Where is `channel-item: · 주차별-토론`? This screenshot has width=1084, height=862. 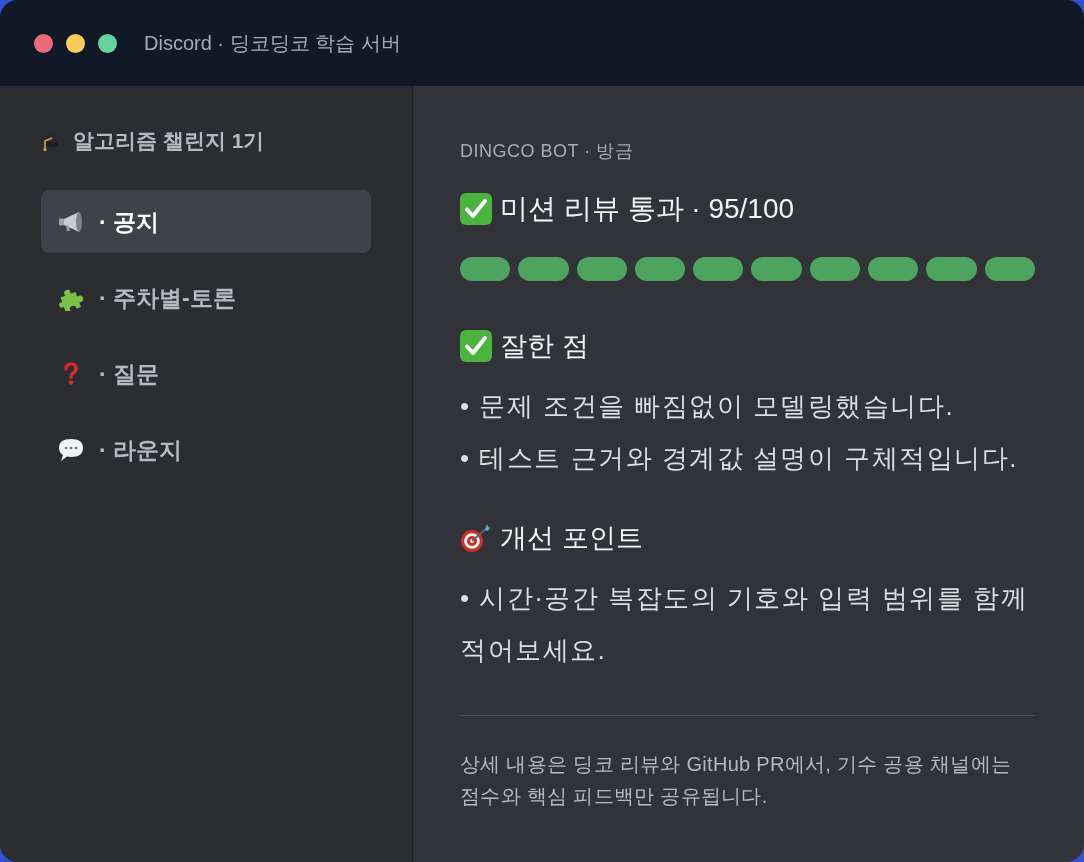 channel-item: · 주차별-토론 is located at coordinates (206, 297).